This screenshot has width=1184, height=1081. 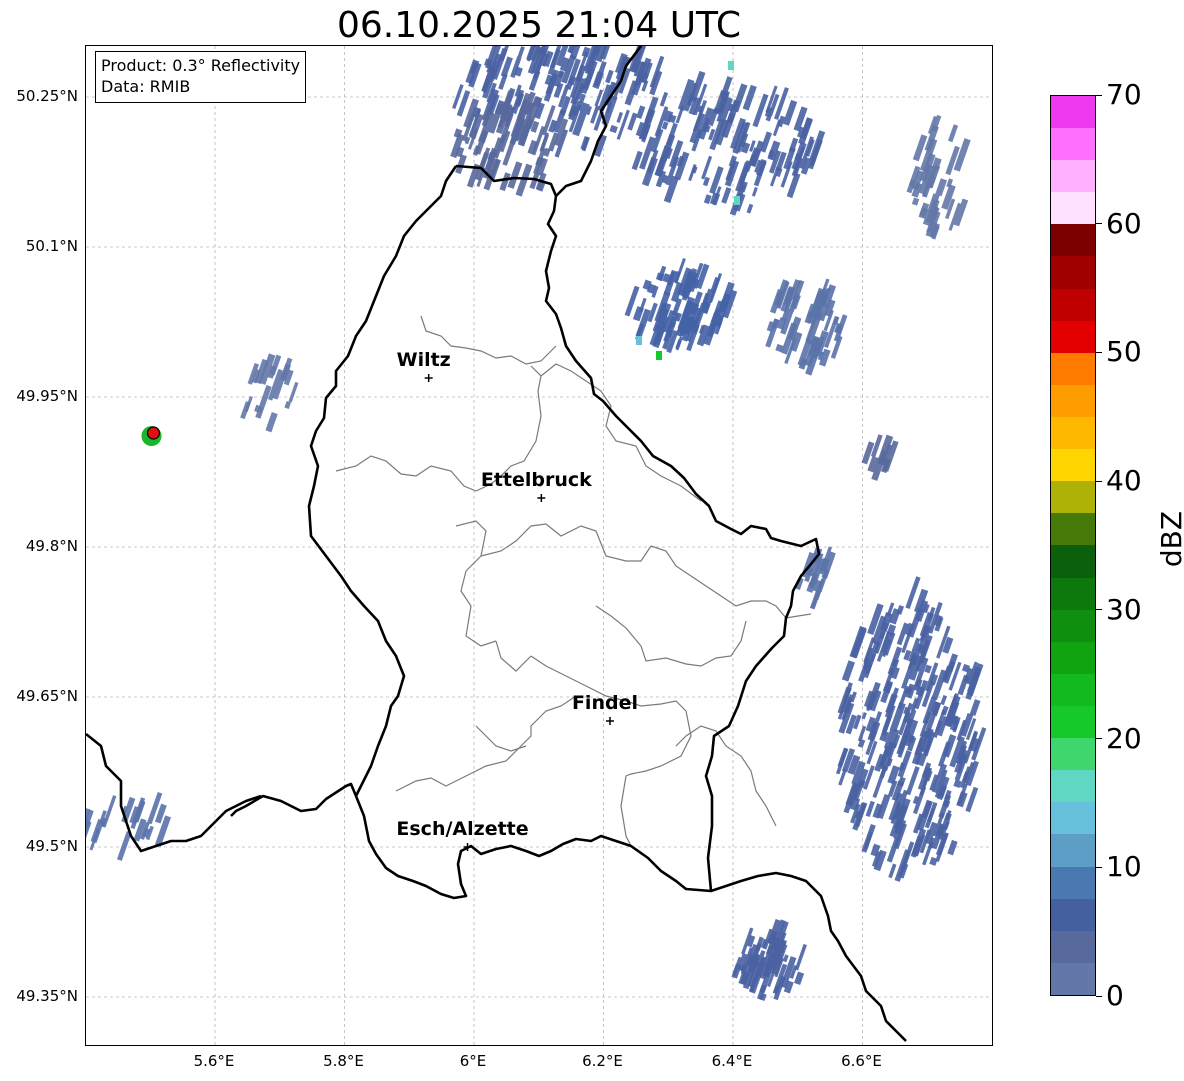 I want to click on city-label: Findel, so click(x=604, y=703).